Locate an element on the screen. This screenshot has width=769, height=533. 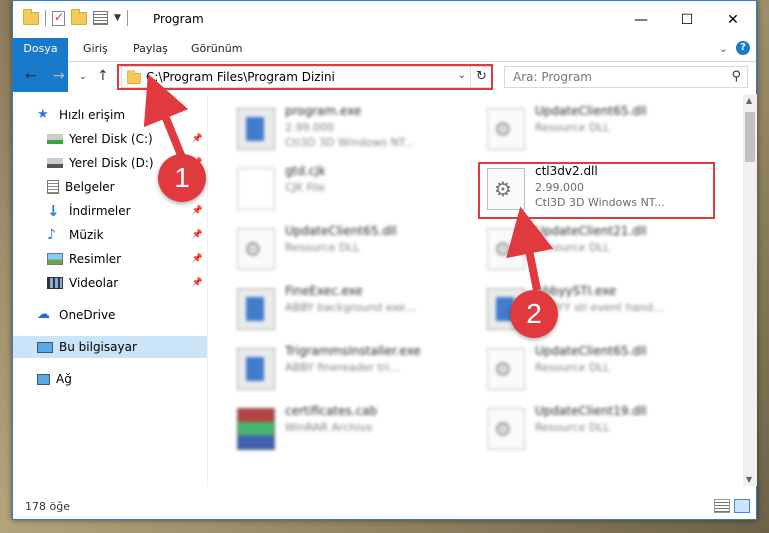
pane-divider is located at coordinates (207, 290).